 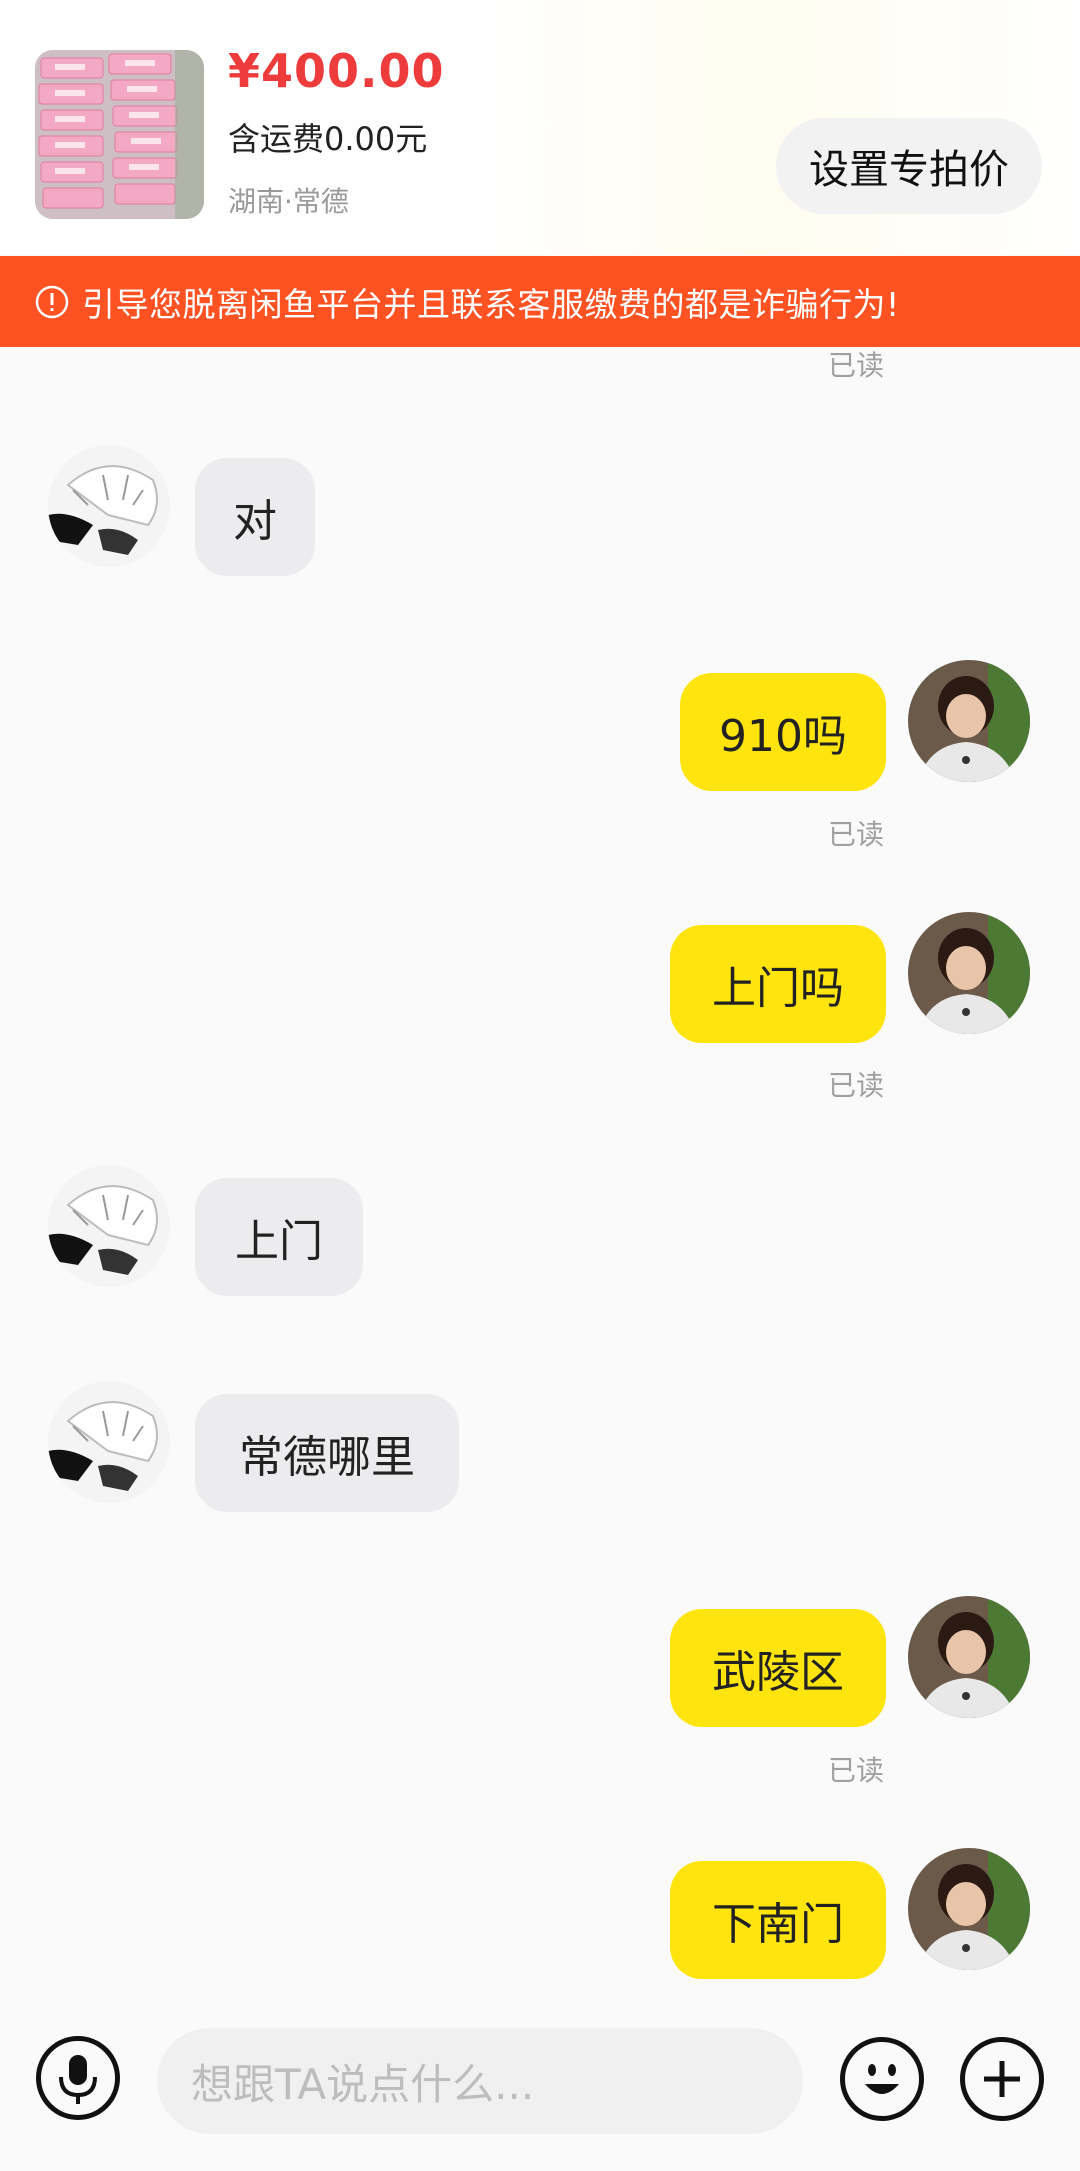 I want to click on smiley-icon, so click(x=882, y=2079).